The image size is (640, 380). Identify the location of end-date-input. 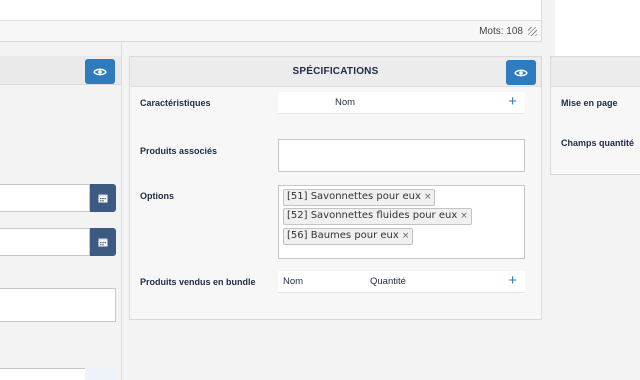
(45, 242).